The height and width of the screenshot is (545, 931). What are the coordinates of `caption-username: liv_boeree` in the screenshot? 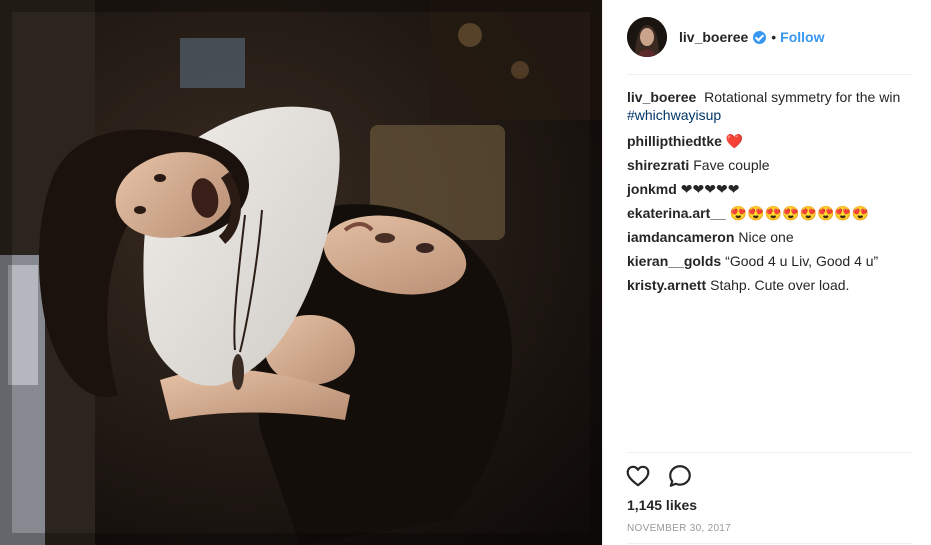 It's located at (661, 97).